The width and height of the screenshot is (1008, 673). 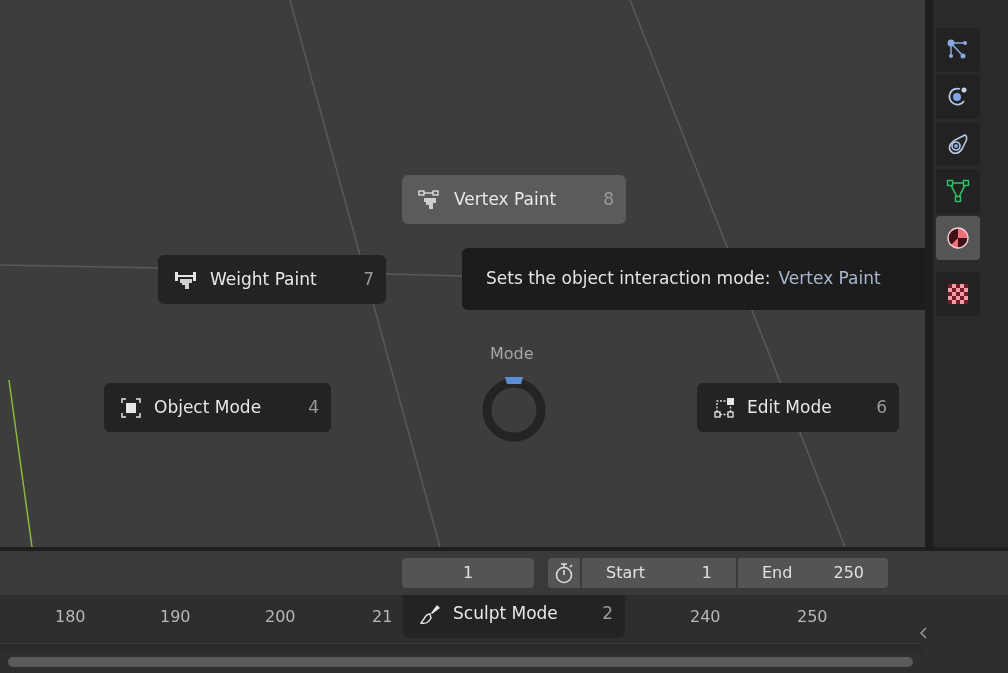 I want to click on frame-number: 180, so click(x=70, y=617).